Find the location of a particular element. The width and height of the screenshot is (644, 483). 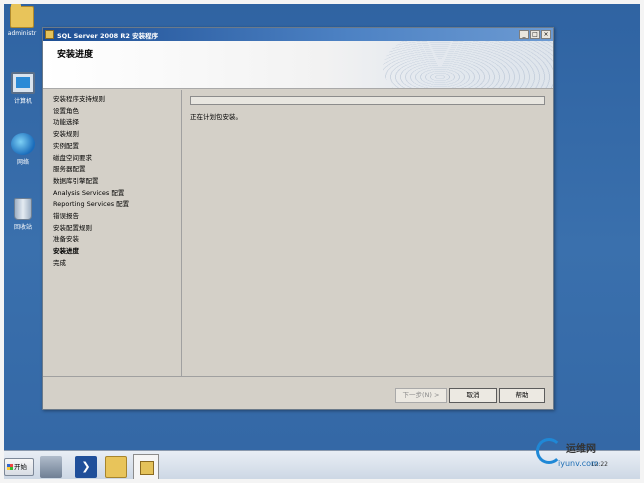

maximize-button: □ is located at coordinates (535, 34).